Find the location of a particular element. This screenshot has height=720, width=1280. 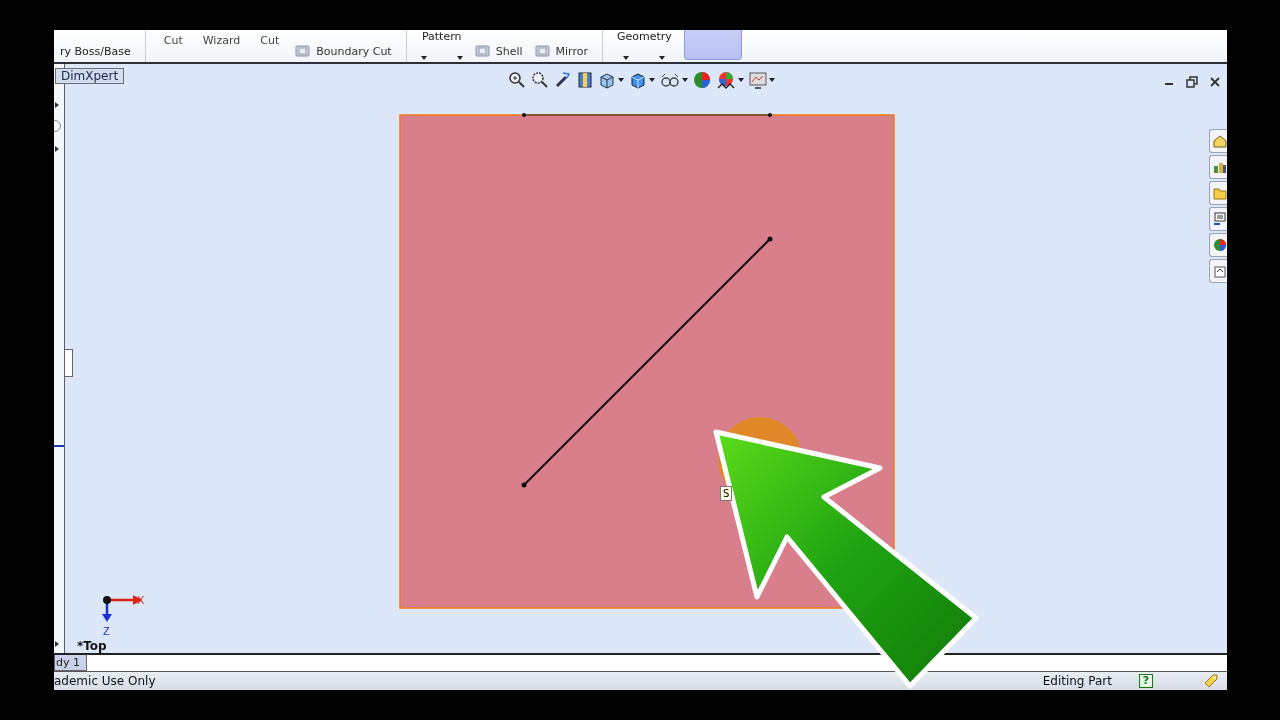

ribbon-command: Shell is located at coordinates (498, 51).